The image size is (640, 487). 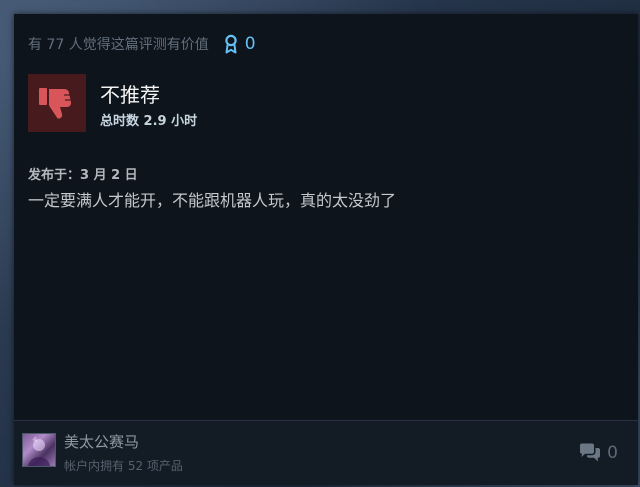 I want to click on comment-count: 0, so click(x=612, y=453).